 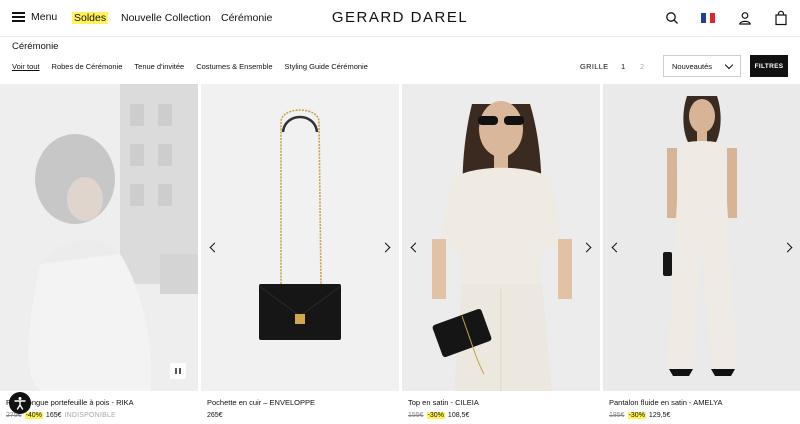 What do you see at coordinates (617, 415) in the screenshot?
I see `price-old: 185€` at bounding box center [617, 415].